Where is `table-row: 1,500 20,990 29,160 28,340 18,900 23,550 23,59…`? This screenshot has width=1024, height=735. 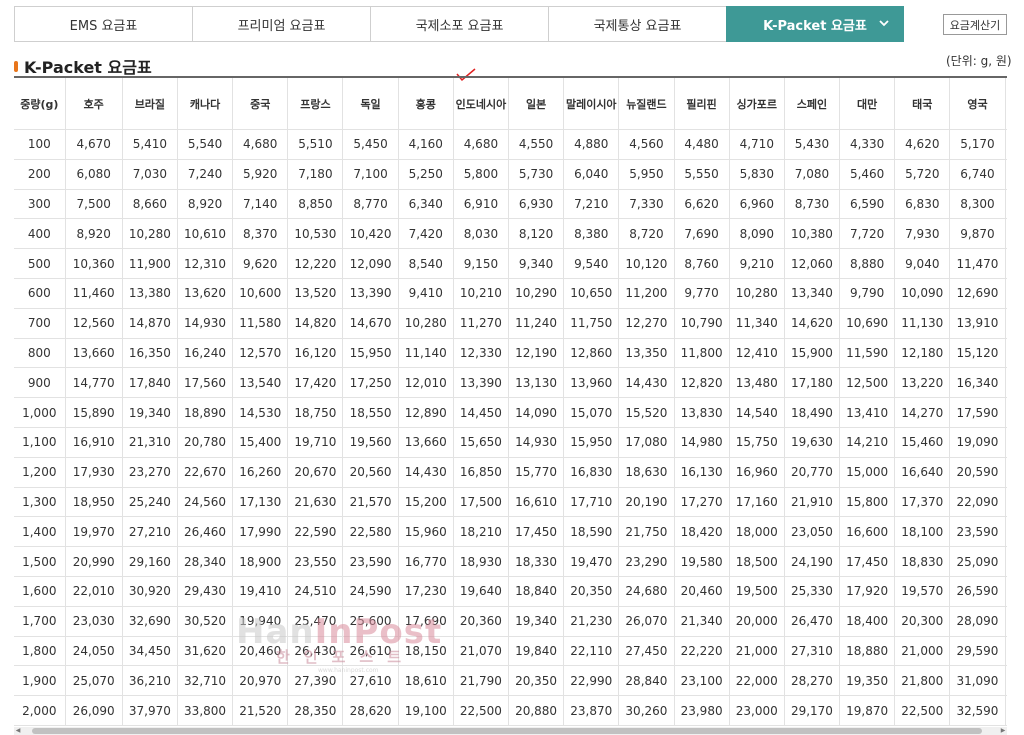
table-row: 1,500 20,990 29,160 28,340 18,900 23,550 23,59… is located at coordinates (510, 561).